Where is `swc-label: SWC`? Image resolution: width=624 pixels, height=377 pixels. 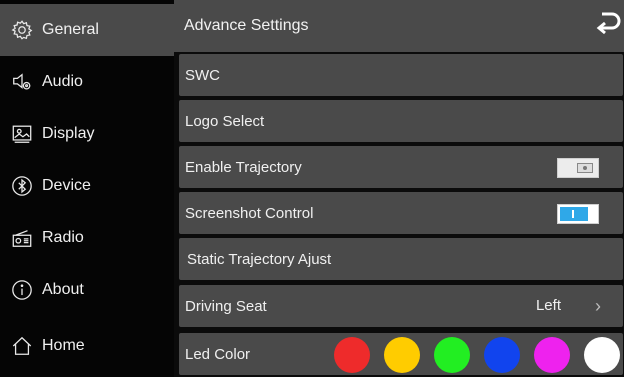 swc-label: SWC is located at coordinates (202, 75).